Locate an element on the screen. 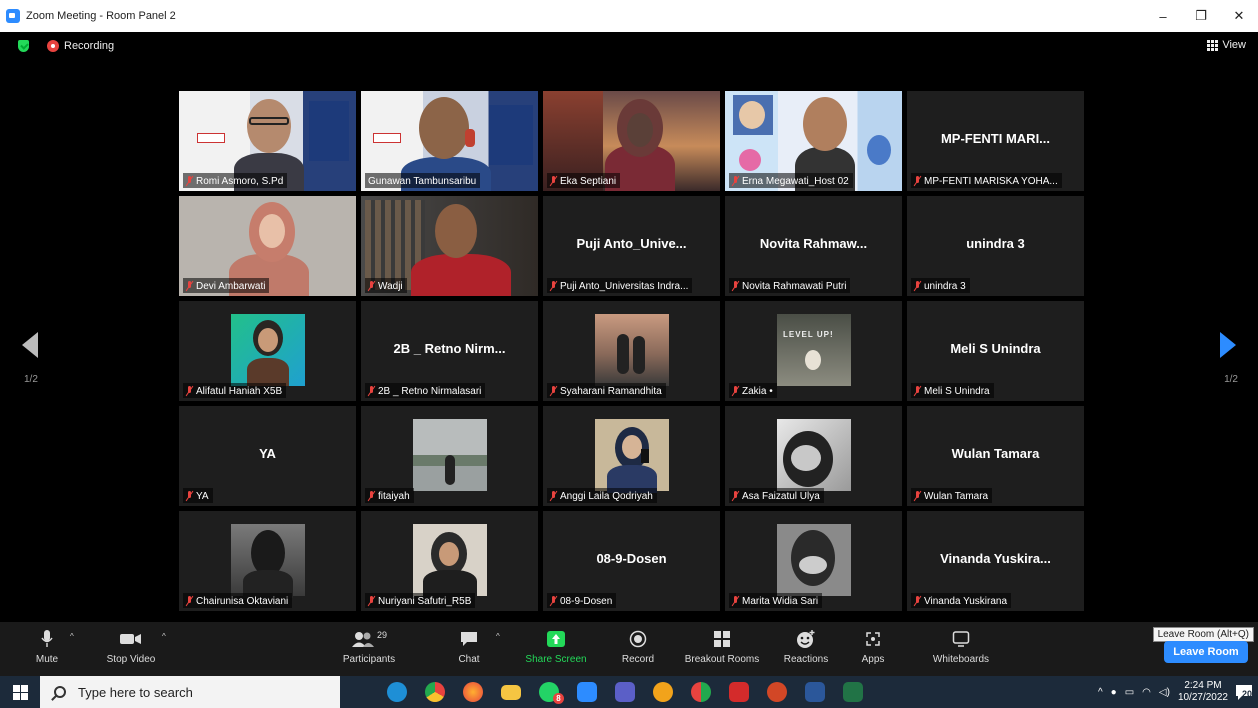 The image size is (1258, 708). participant-name: Nuriyani Safutri_R5B is located at coordinates (425, 601).